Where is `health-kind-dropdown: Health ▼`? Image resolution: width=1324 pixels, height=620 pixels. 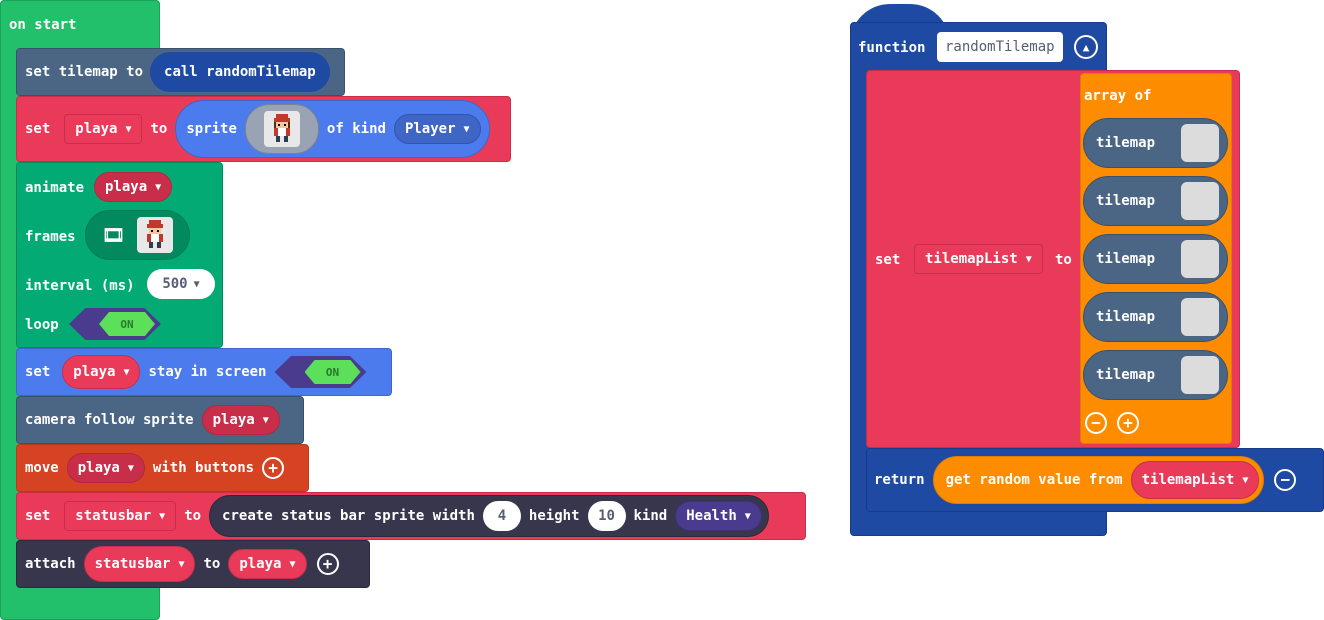
health-kind-dropdown: Health ▼ is located at coordinates (718, 516).